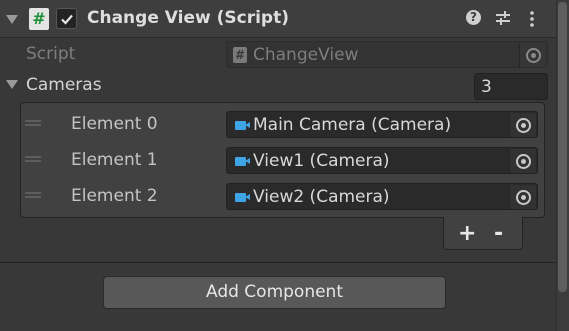 Image resolution: width=569 pixels, height=331 pixels. Describe the element at coordinates (12, 84) in the screenshot. I see `cameras-foldout-icon` at that location.